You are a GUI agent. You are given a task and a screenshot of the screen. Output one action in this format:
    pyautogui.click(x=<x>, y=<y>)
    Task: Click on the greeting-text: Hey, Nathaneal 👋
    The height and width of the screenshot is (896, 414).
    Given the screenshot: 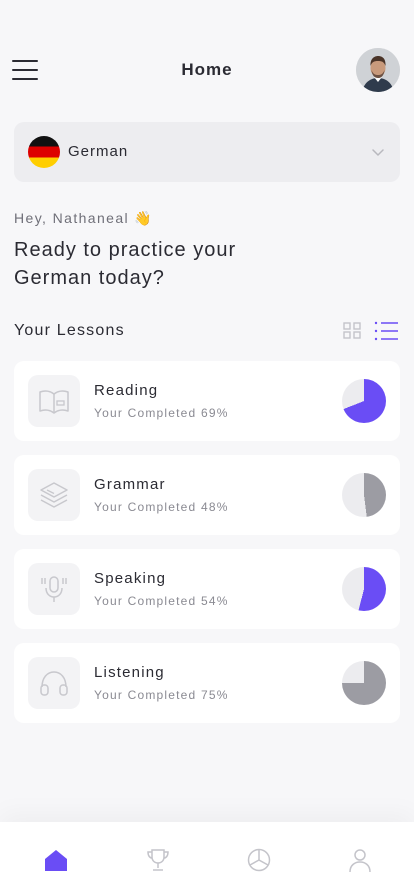 What is the action you would take?
    pyautogui.click(x=84, y=218)
    